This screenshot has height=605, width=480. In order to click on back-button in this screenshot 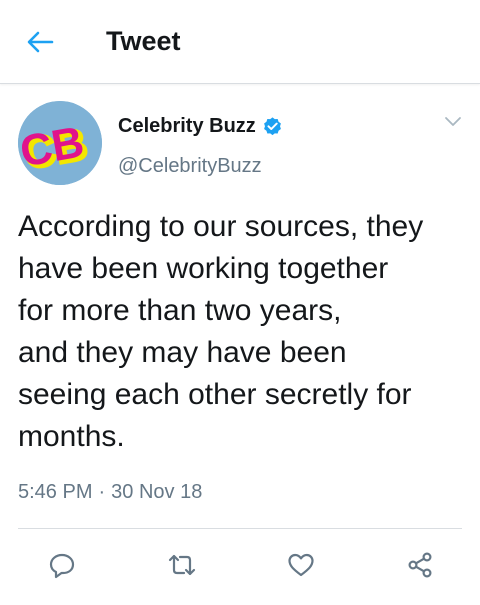, I will do `click(40, 42)`.